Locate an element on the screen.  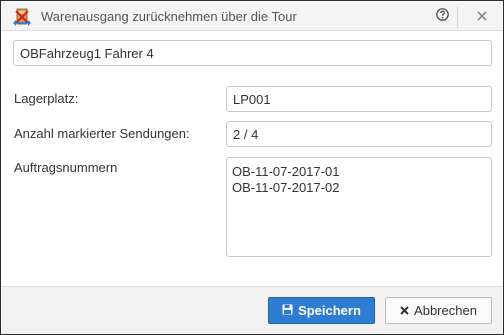
auftragsnummer-line: OB-11-07-2017-01 is located at coordinates (286, 171).